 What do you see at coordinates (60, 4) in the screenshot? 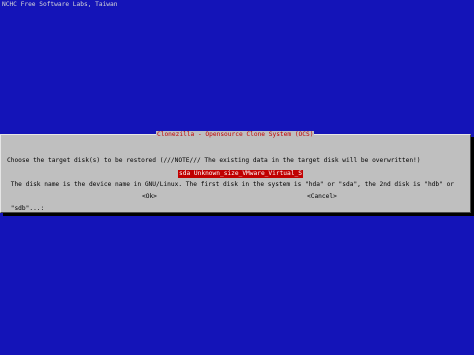
I see `screen-header: NCHC Free Software Labs, Taiwan` at bounding box center [60, 4].